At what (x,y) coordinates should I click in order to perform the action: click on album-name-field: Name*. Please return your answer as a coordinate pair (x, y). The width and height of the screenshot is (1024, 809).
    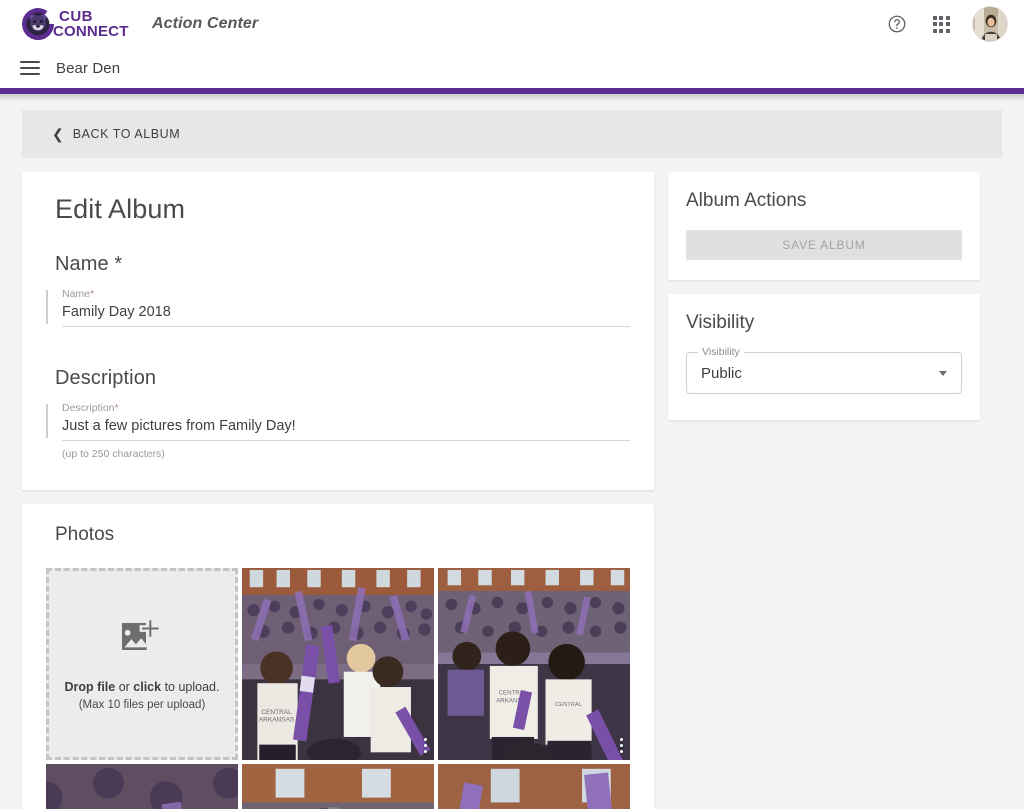
    Looking at the image, I should click on (338, 307).